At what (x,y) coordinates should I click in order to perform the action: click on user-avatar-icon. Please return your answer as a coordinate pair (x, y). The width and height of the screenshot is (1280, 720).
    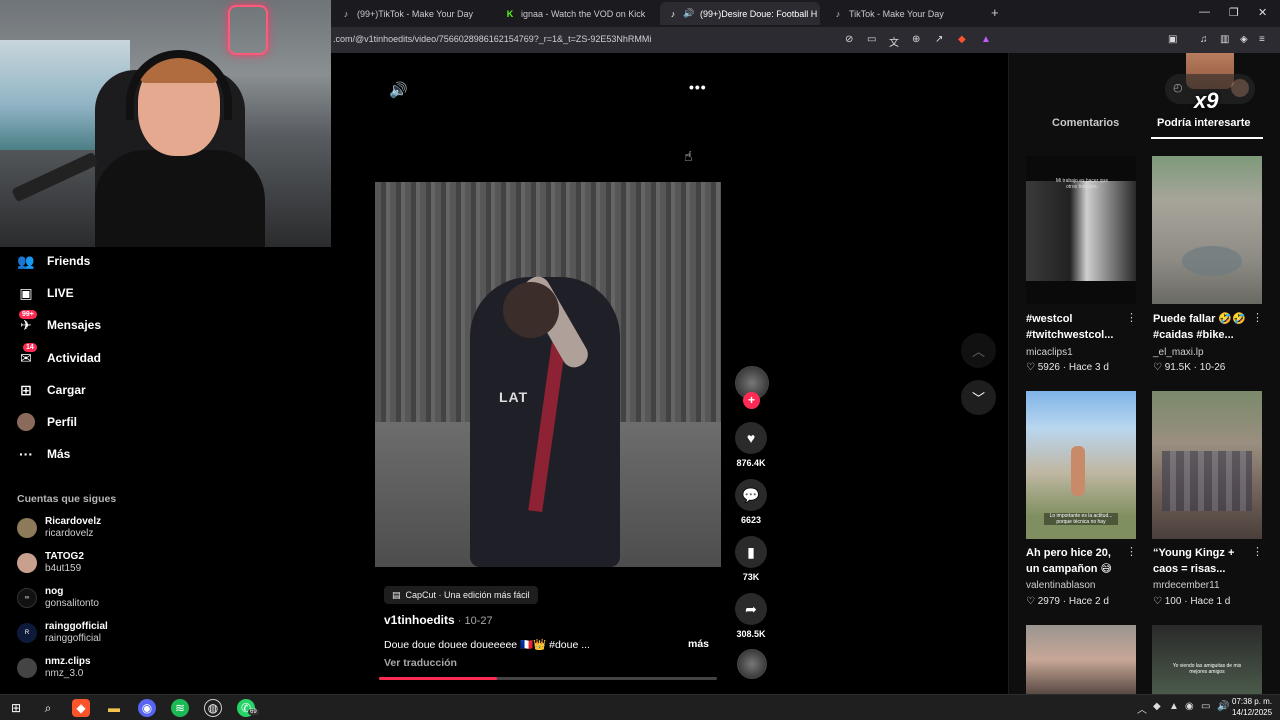
    Looking at the image, I should click on (1240, 88).